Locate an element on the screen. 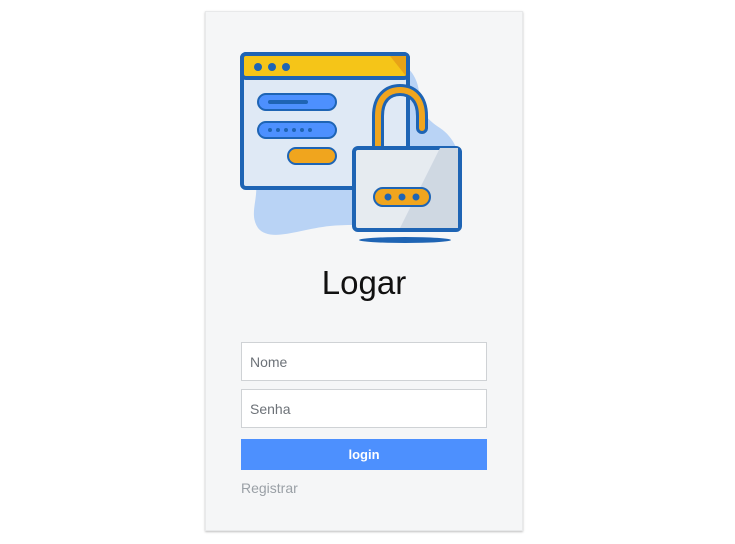  login-security-illustration is located at coordinates (351, 147).